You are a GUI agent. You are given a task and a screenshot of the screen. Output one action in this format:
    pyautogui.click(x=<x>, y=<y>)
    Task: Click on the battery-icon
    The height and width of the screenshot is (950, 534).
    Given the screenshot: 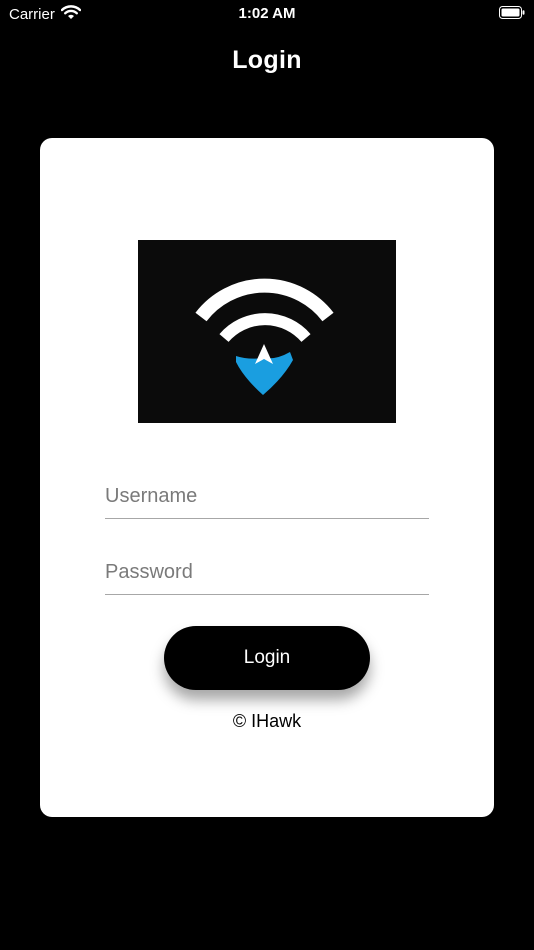 What is the action you would take?
    pyautogui.click(x=512, y=12)
    